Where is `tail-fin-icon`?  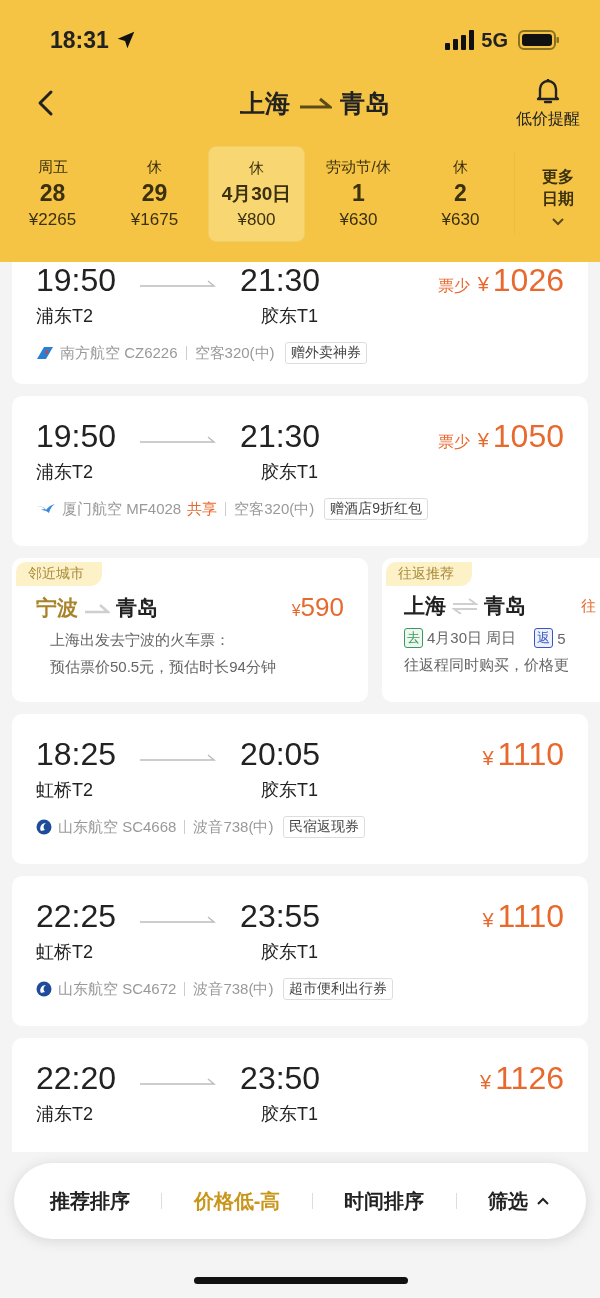
tail-fin-icon is located at coordinates (45, 353).